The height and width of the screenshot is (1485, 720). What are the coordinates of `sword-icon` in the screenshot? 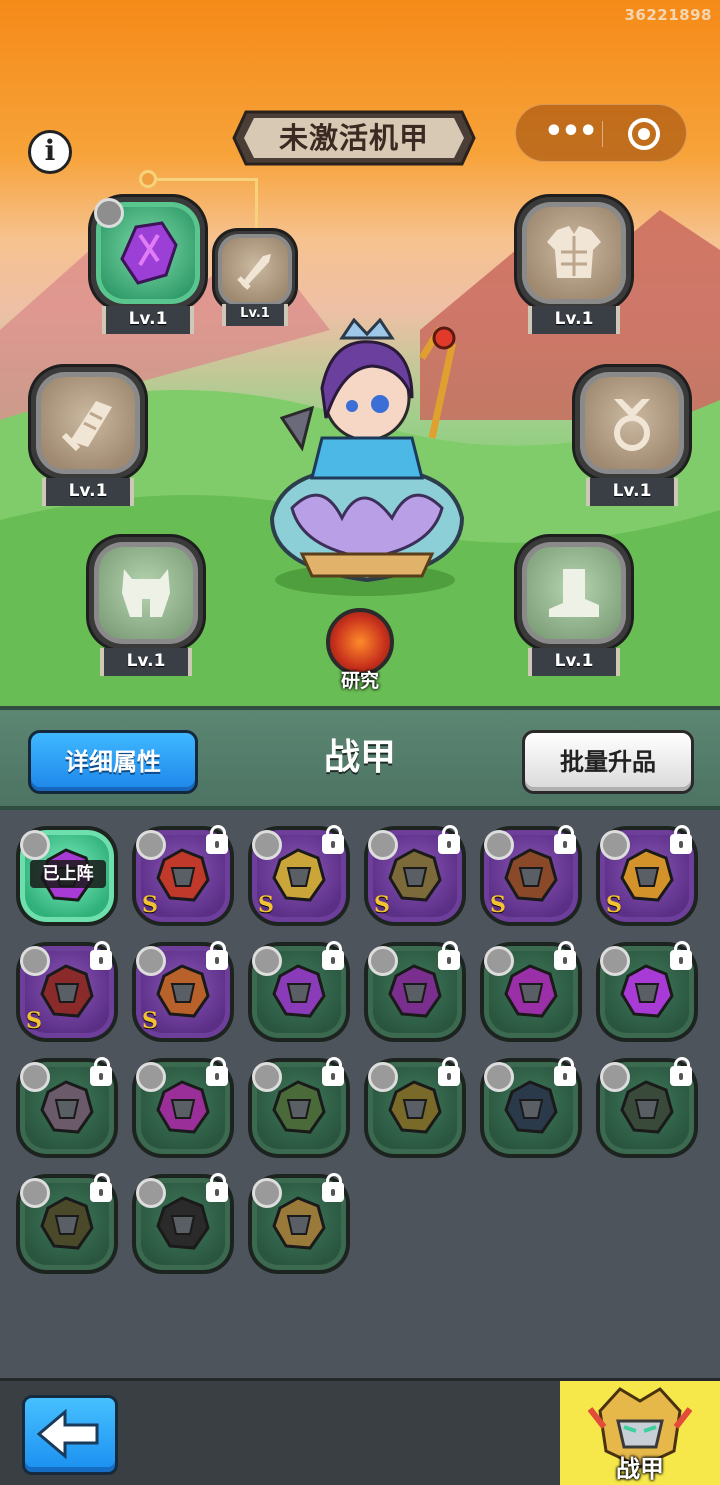 It's located at (255, 270).